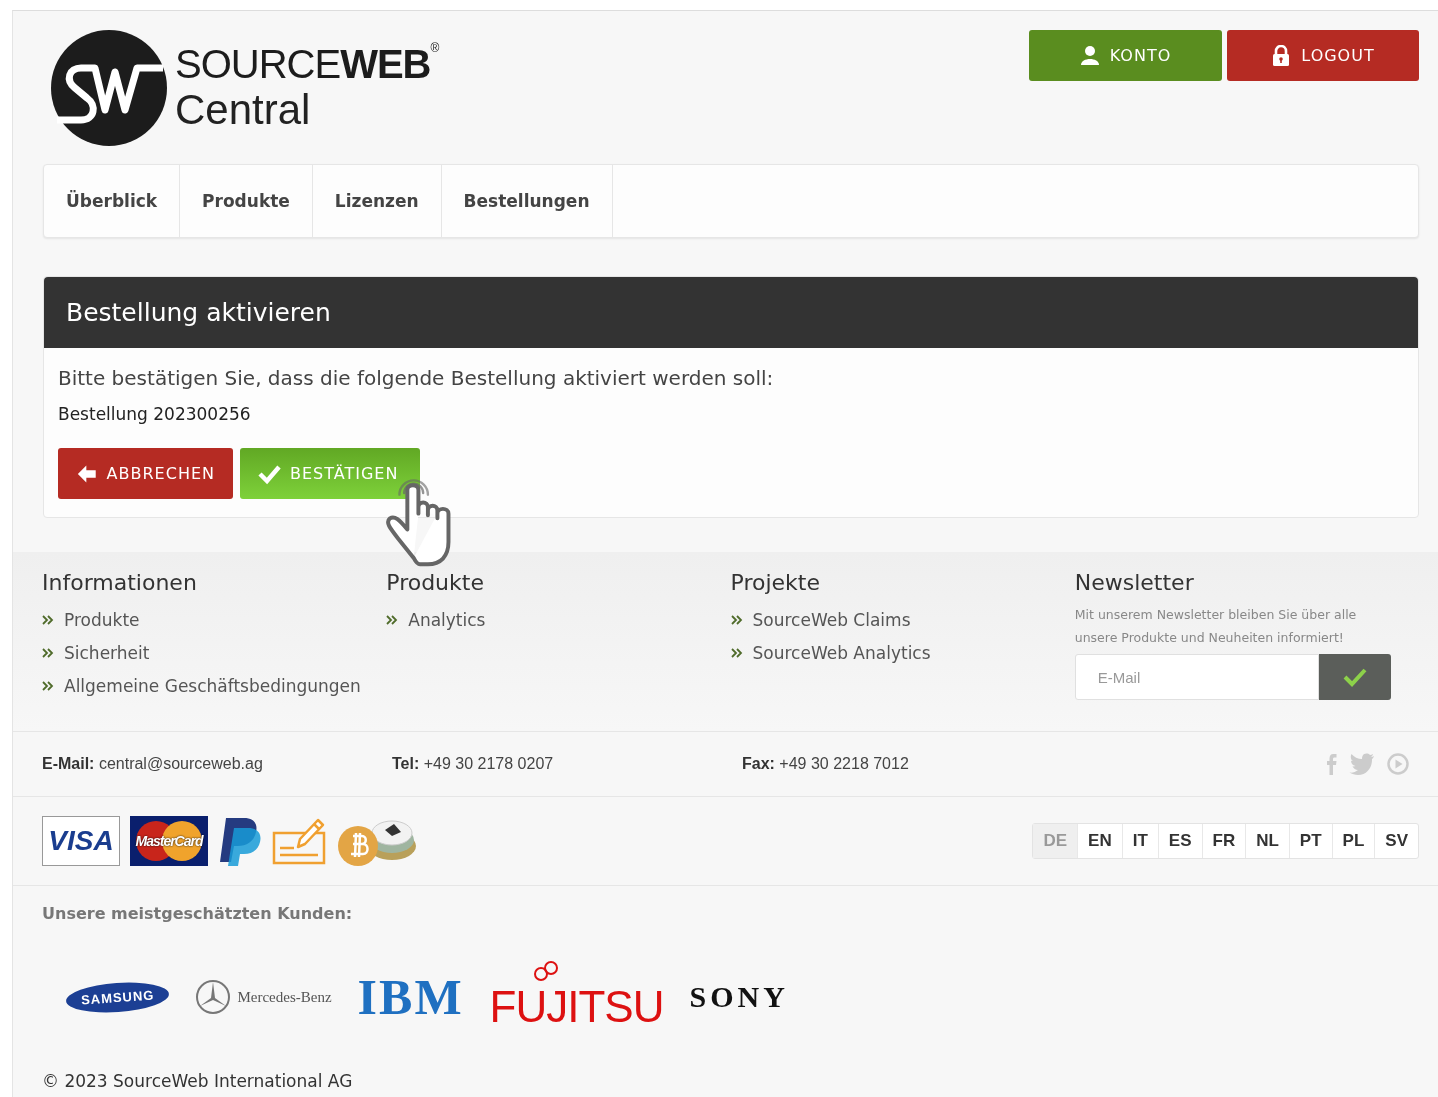 Image resolution: width=1438 pixels, height=1097 pixels. I want to click on bird-icon, so click(1362, 764).